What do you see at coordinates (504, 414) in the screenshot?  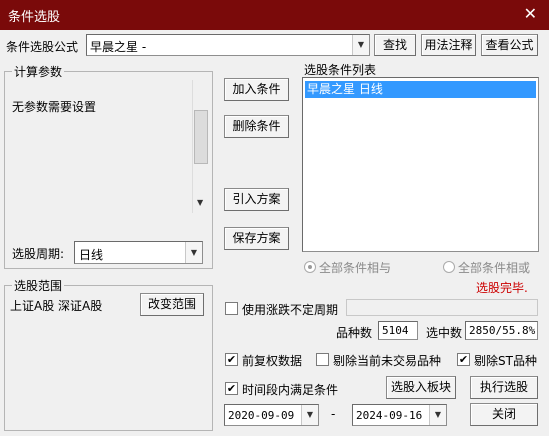 I see `close-button: 关闭` at bounding box center [504, 414].